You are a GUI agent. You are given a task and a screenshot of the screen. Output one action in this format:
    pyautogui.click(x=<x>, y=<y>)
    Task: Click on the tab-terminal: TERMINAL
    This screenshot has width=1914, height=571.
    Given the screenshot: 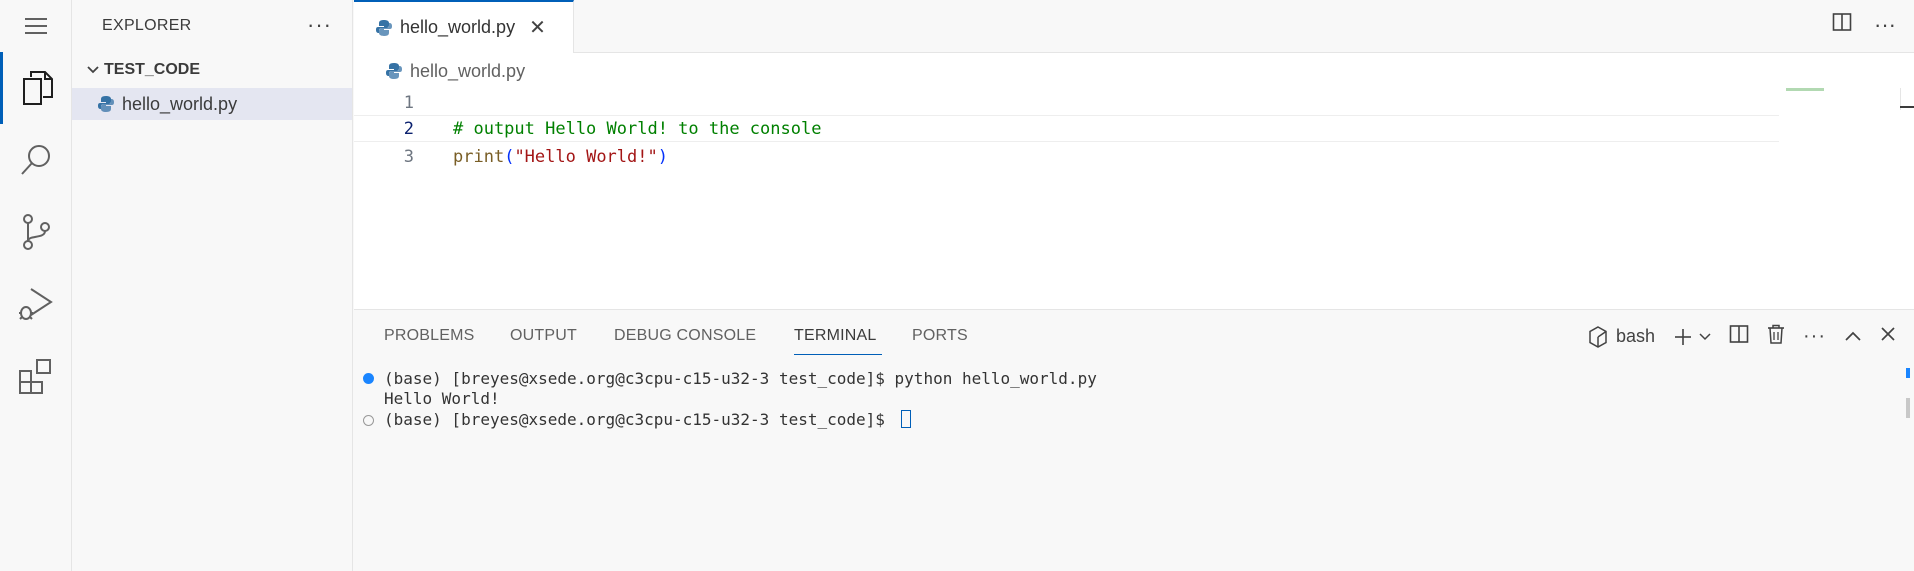 What is the action you would take?
    pyautogui.click(x=835, y=336)
    